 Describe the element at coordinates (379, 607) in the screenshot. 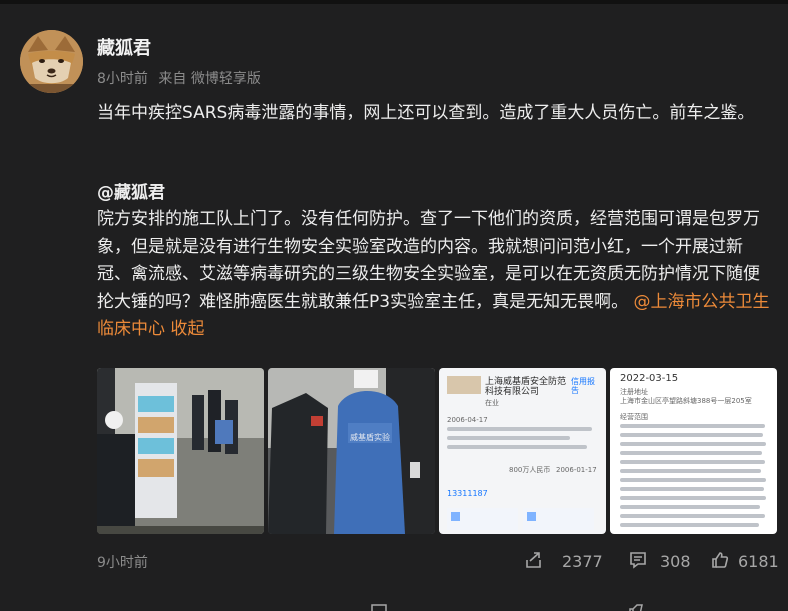

I see `partial-comment-icon` at that location.